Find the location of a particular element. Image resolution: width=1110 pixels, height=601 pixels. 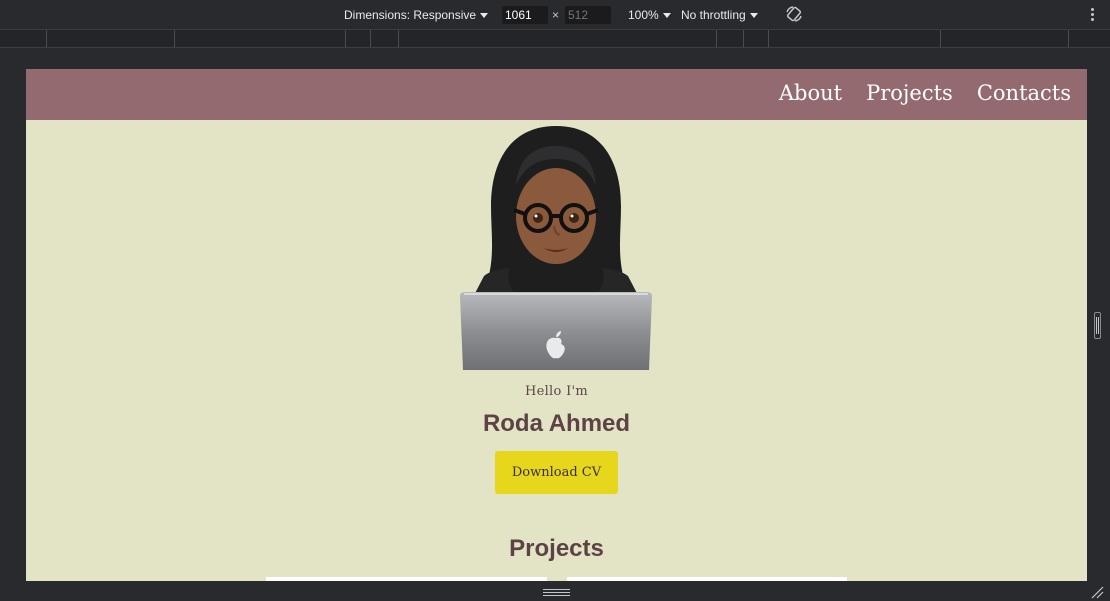

nav-link-about: About is located at coordinates (810, 93).